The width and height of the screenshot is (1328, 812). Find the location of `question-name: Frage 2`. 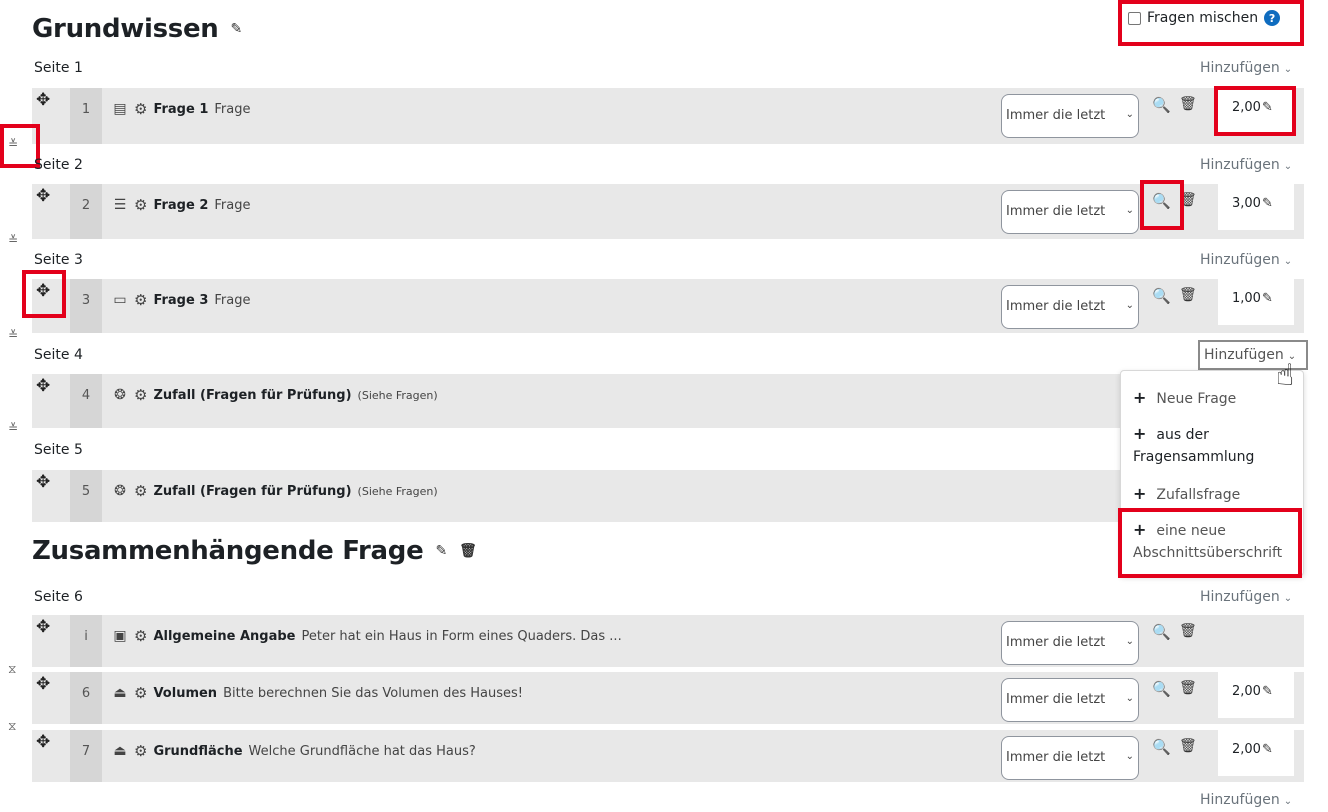

question-name: Frage 2 is located at coordinates (180, 205).